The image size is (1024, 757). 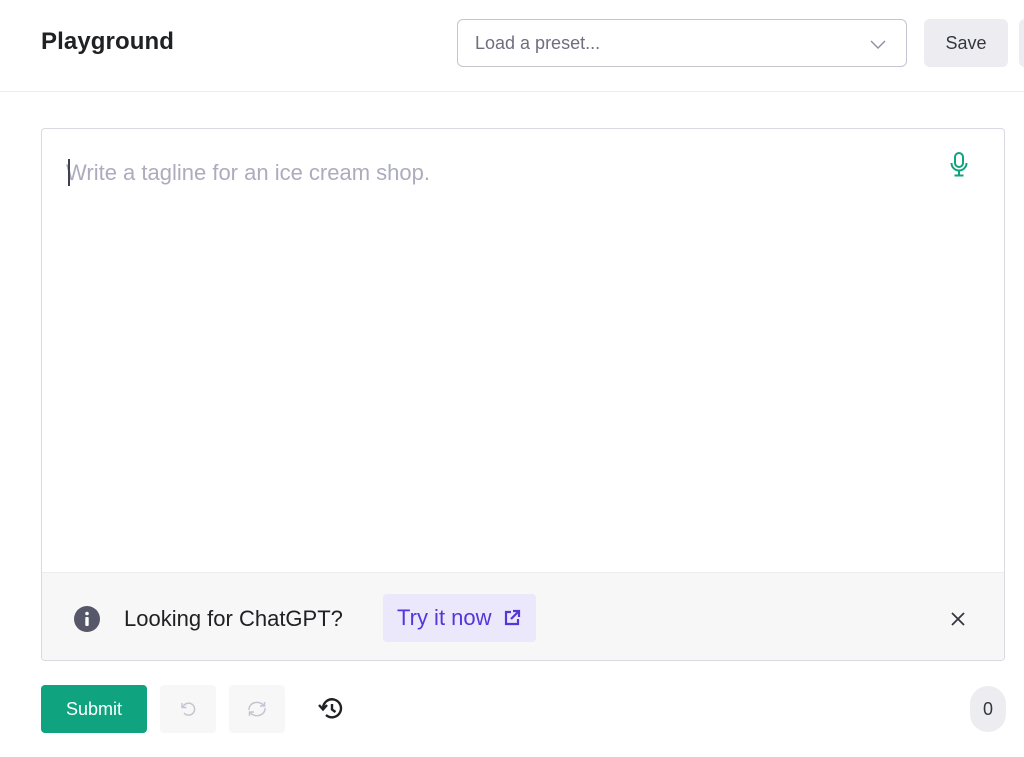 What do you see at coordinates (959, 165) in the screenshot?
I see `microphone-icon` at bounding box center [959, 165].